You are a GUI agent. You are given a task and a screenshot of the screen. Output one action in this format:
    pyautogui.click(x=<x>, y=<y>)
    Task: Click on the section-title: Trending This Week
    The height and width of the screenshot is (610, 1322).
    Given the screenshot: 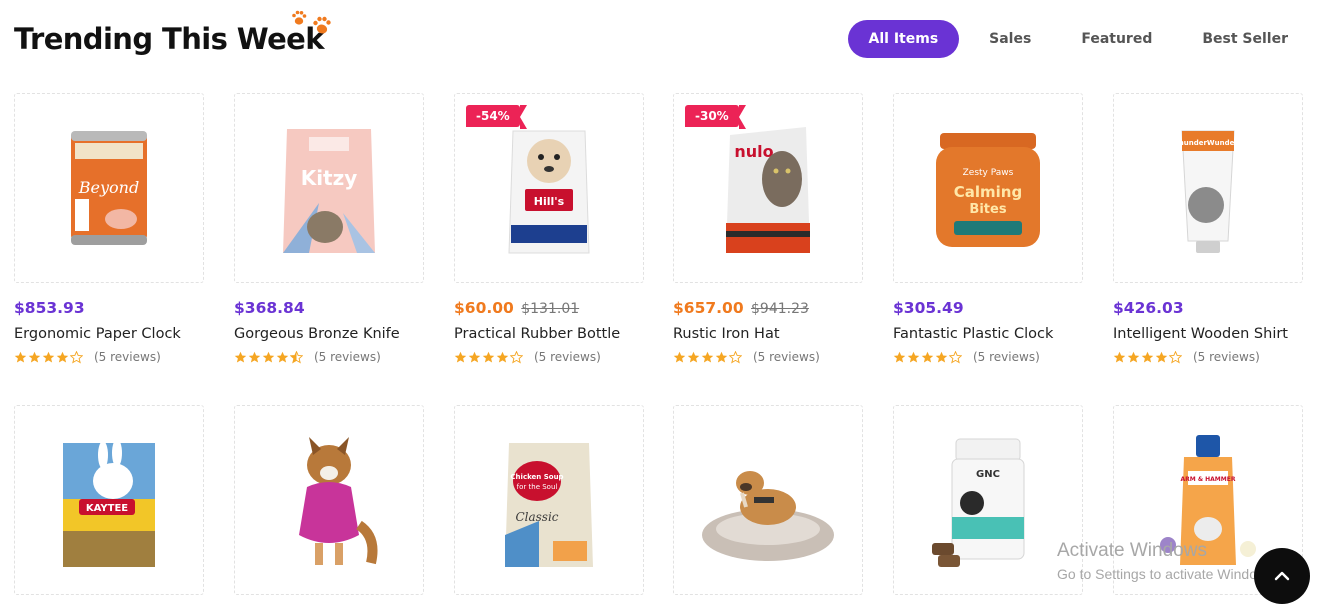 What is the action you would take?
    pyautogui.click(x=169, y=39)
    